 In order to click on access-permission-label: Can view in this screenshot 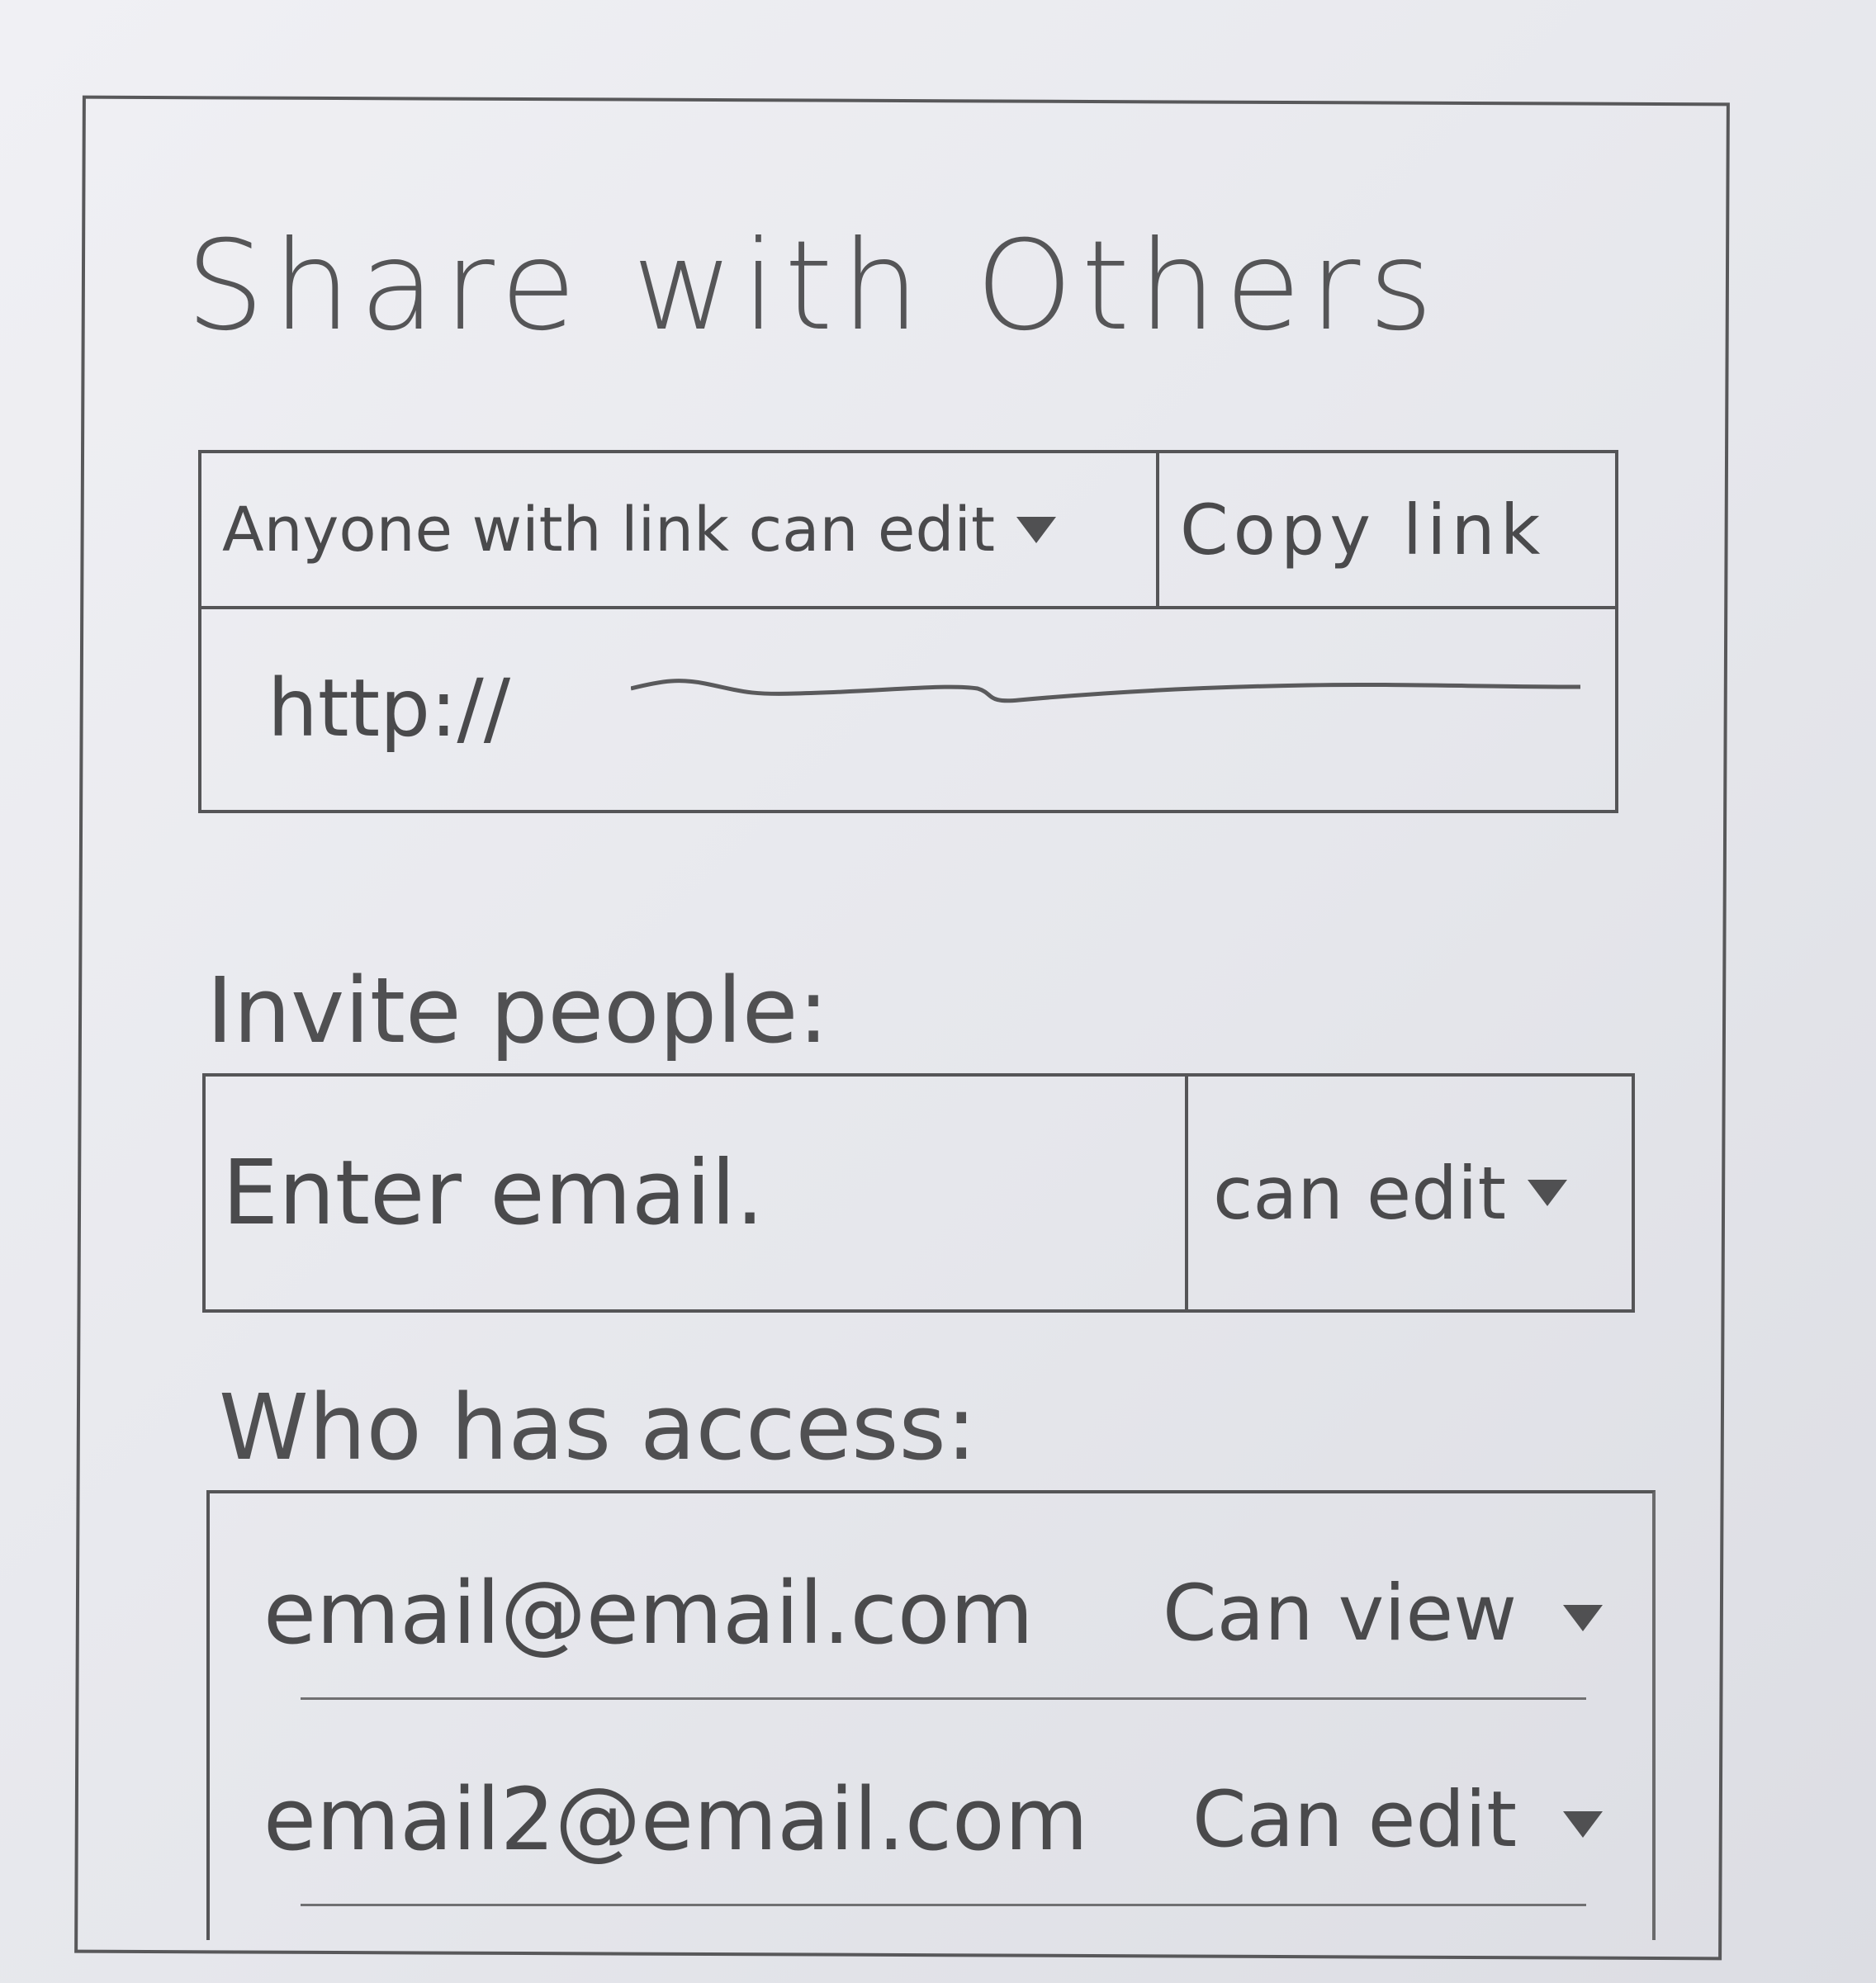, I will do `click(1340, 1613)`.